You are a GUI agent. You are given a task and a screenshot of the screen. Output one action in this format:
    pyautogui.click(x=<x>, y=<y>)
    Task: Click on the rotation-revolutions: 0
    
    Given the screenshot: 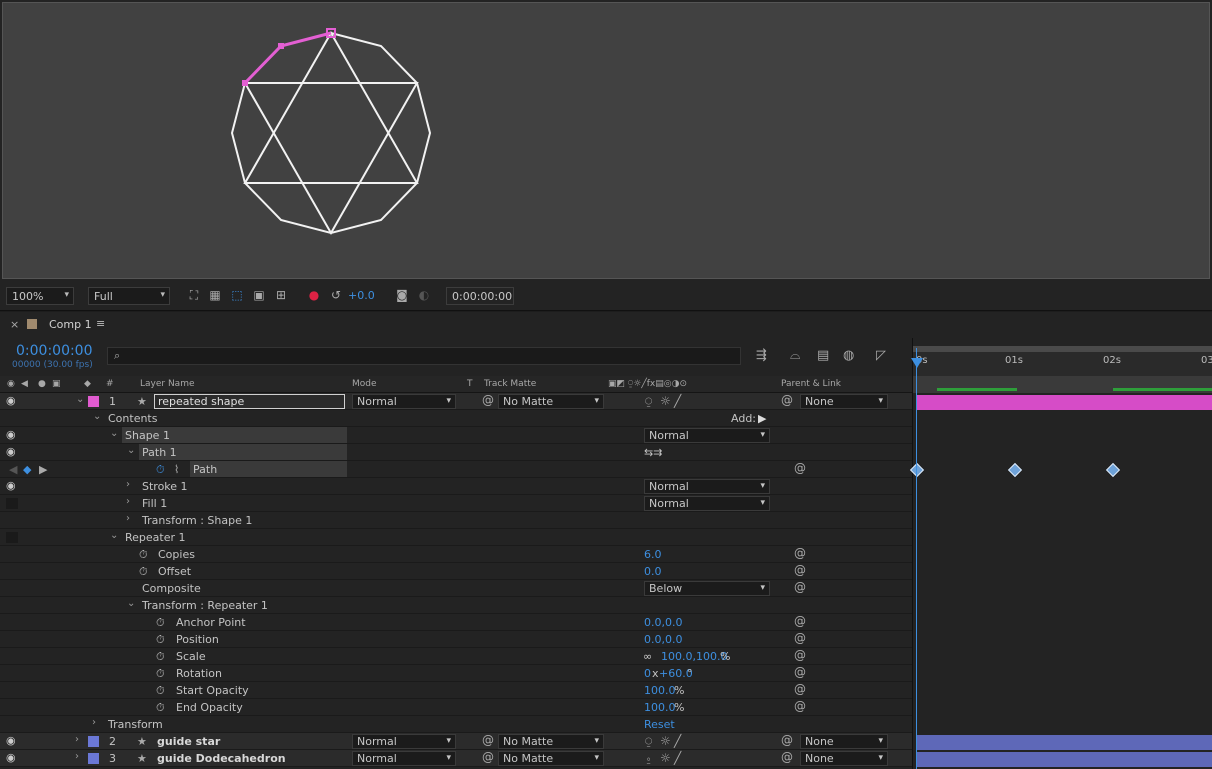 What is the action you would take?
    pyautogui.click(x=647, y=673)
    